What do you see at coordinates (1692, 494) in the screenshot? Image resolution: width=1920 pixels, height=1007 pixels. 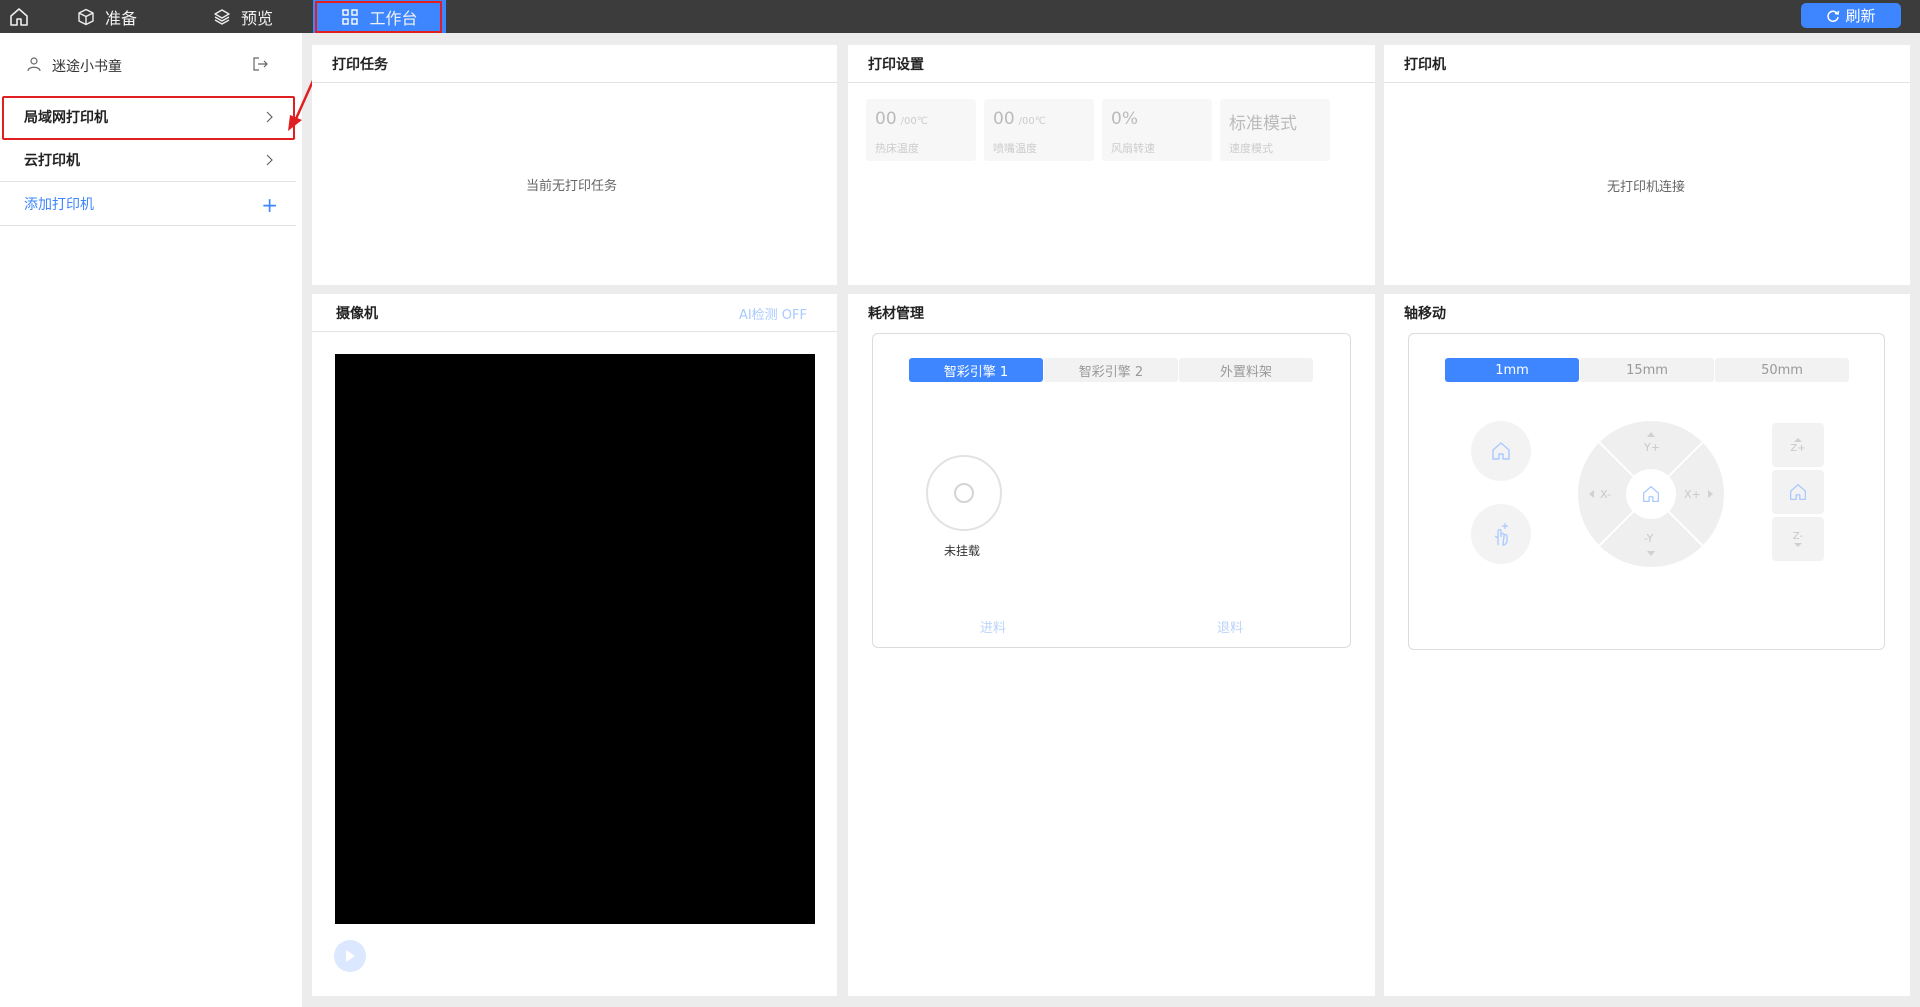 I see `x-plus-label: X+` at bounding box center [1692, 494].